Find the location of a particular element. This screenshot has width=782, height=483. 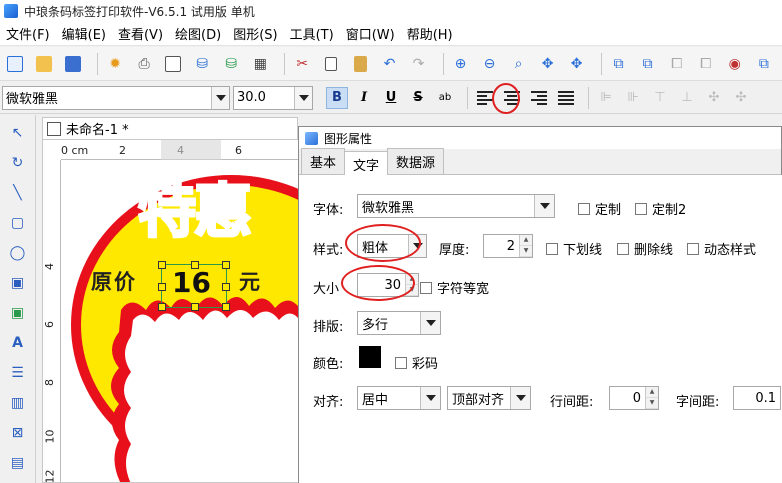

unlock-object-icon: ⧠ is located at coordinates (706, 64).